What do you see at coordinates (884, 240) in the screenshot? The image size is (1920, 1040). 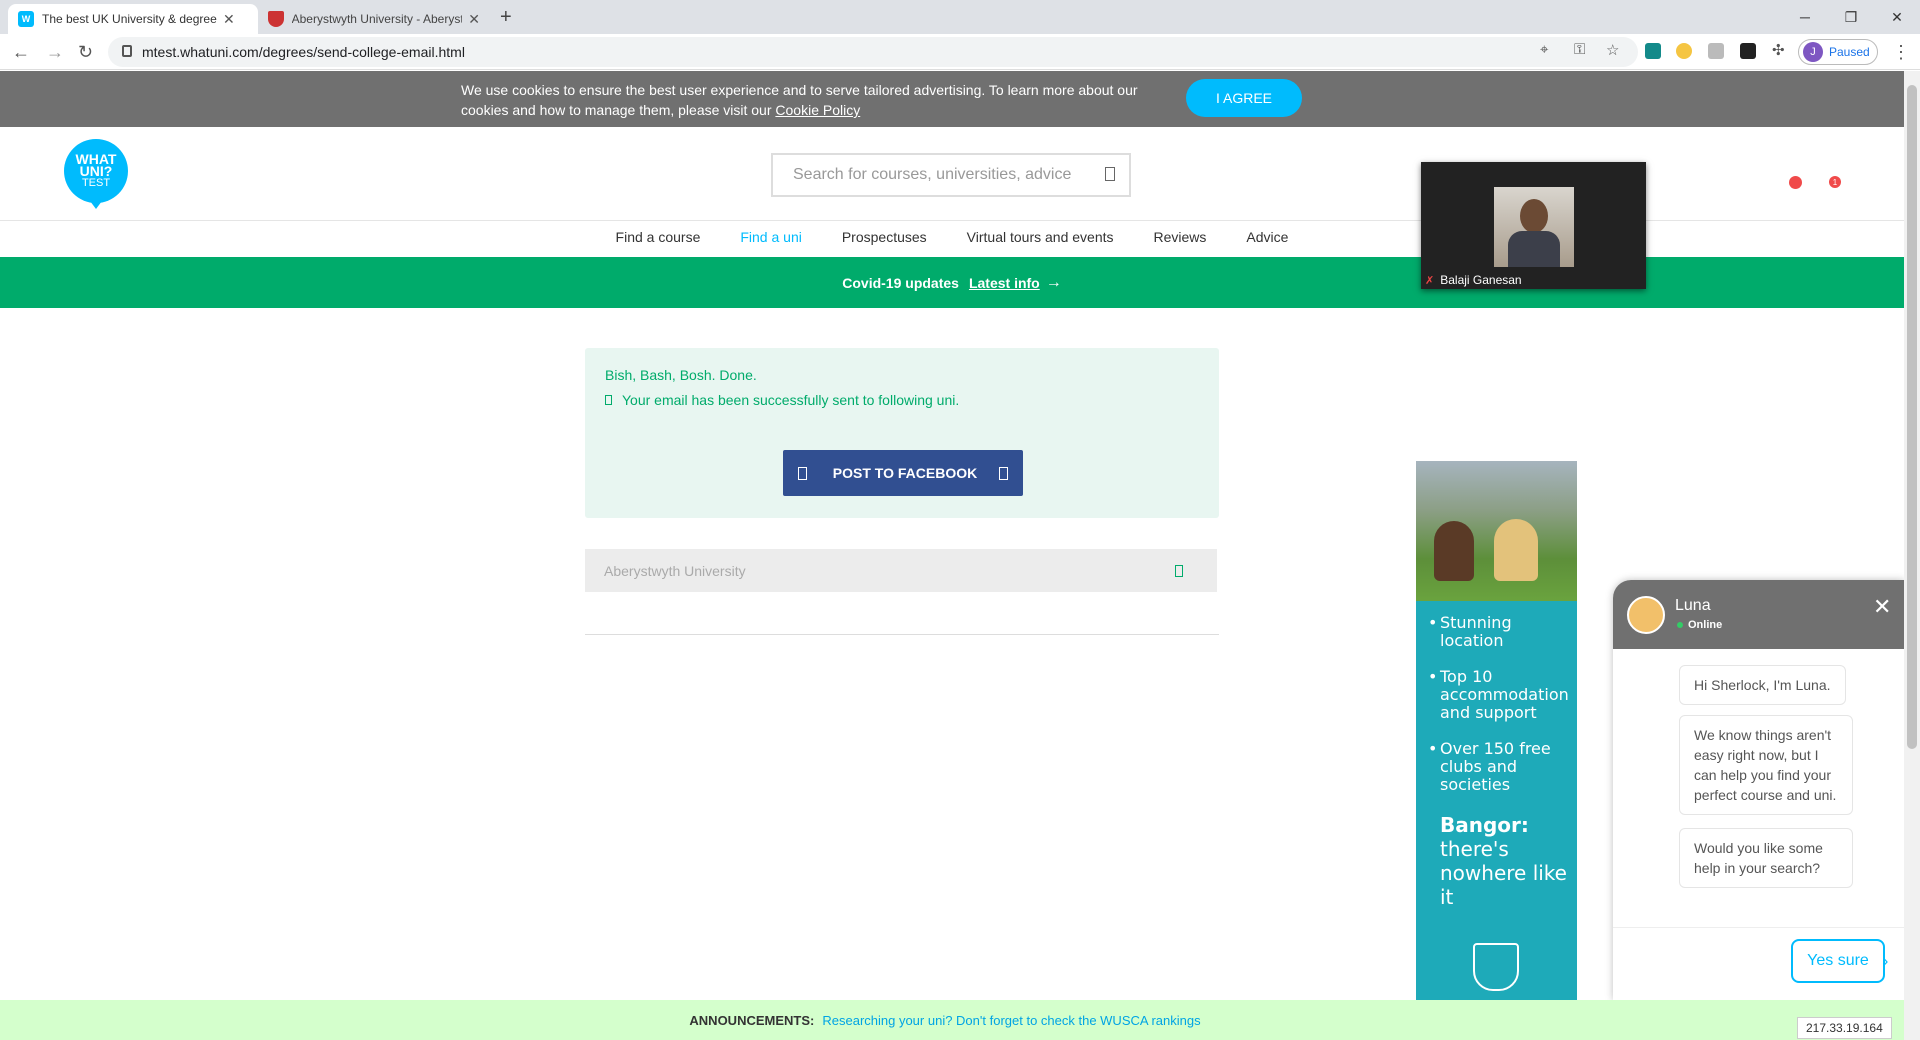 I see `nav-prospectuses: Prospectuses` at bounding box center [884, 240].